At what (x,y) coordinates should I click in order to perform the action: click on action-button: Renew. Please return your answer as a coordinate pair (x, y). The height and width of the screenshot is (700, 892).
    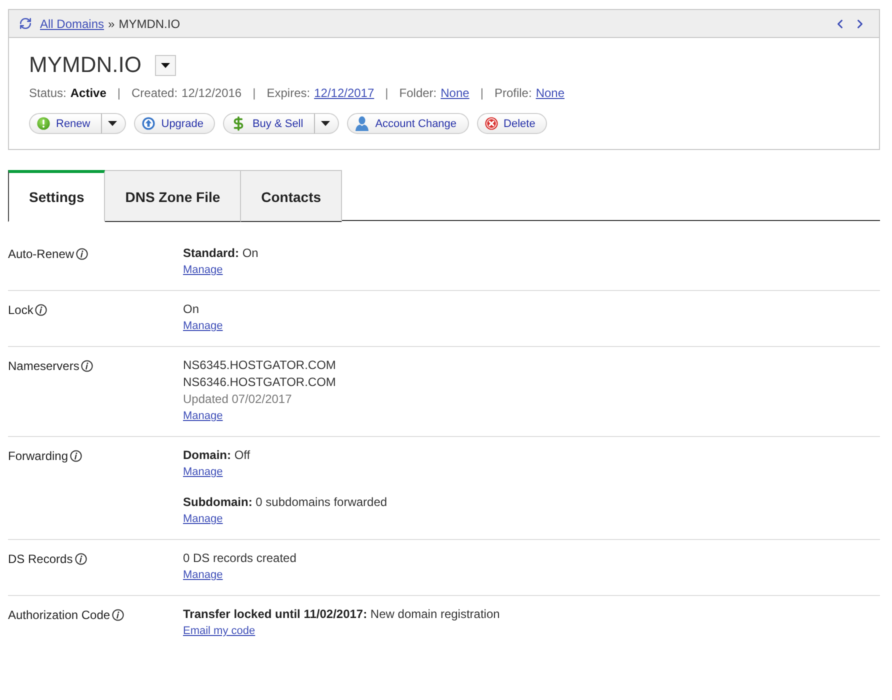
    Looking at the image, I should click on (65, 123).